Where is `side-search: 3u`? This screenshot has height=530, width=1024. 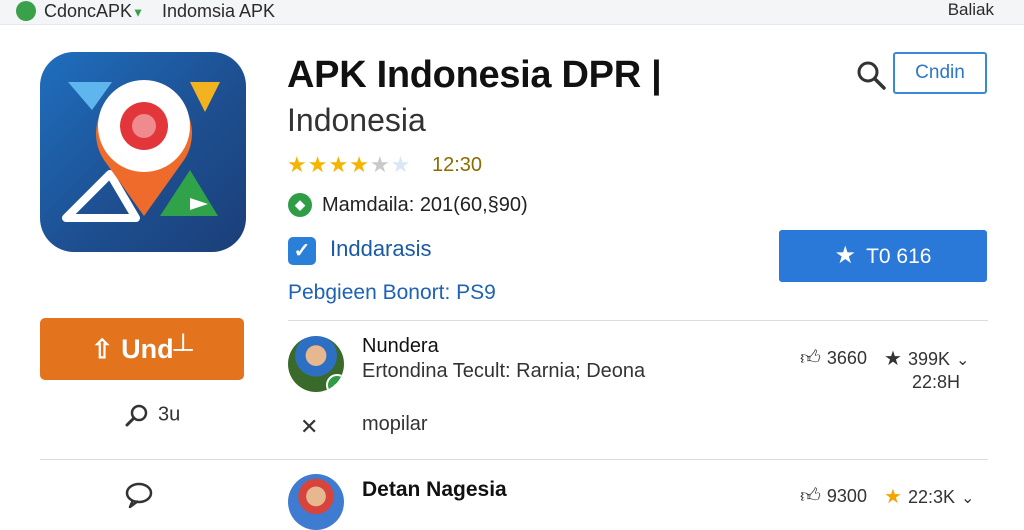 side-search: 3u is located at coordinates (152, 415).